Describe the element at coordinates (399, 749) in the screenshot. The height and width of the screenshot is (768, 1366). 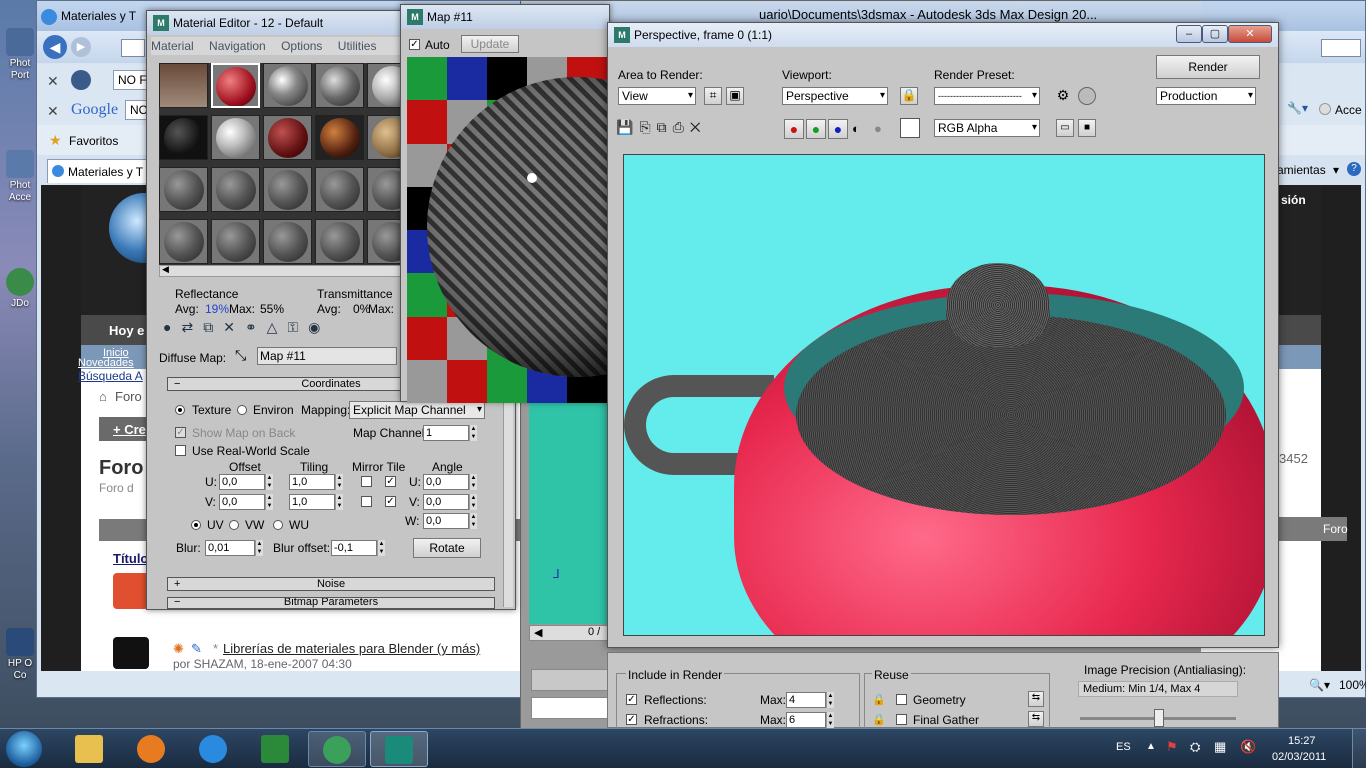
I see `taskbar-3dsmax` at that location.